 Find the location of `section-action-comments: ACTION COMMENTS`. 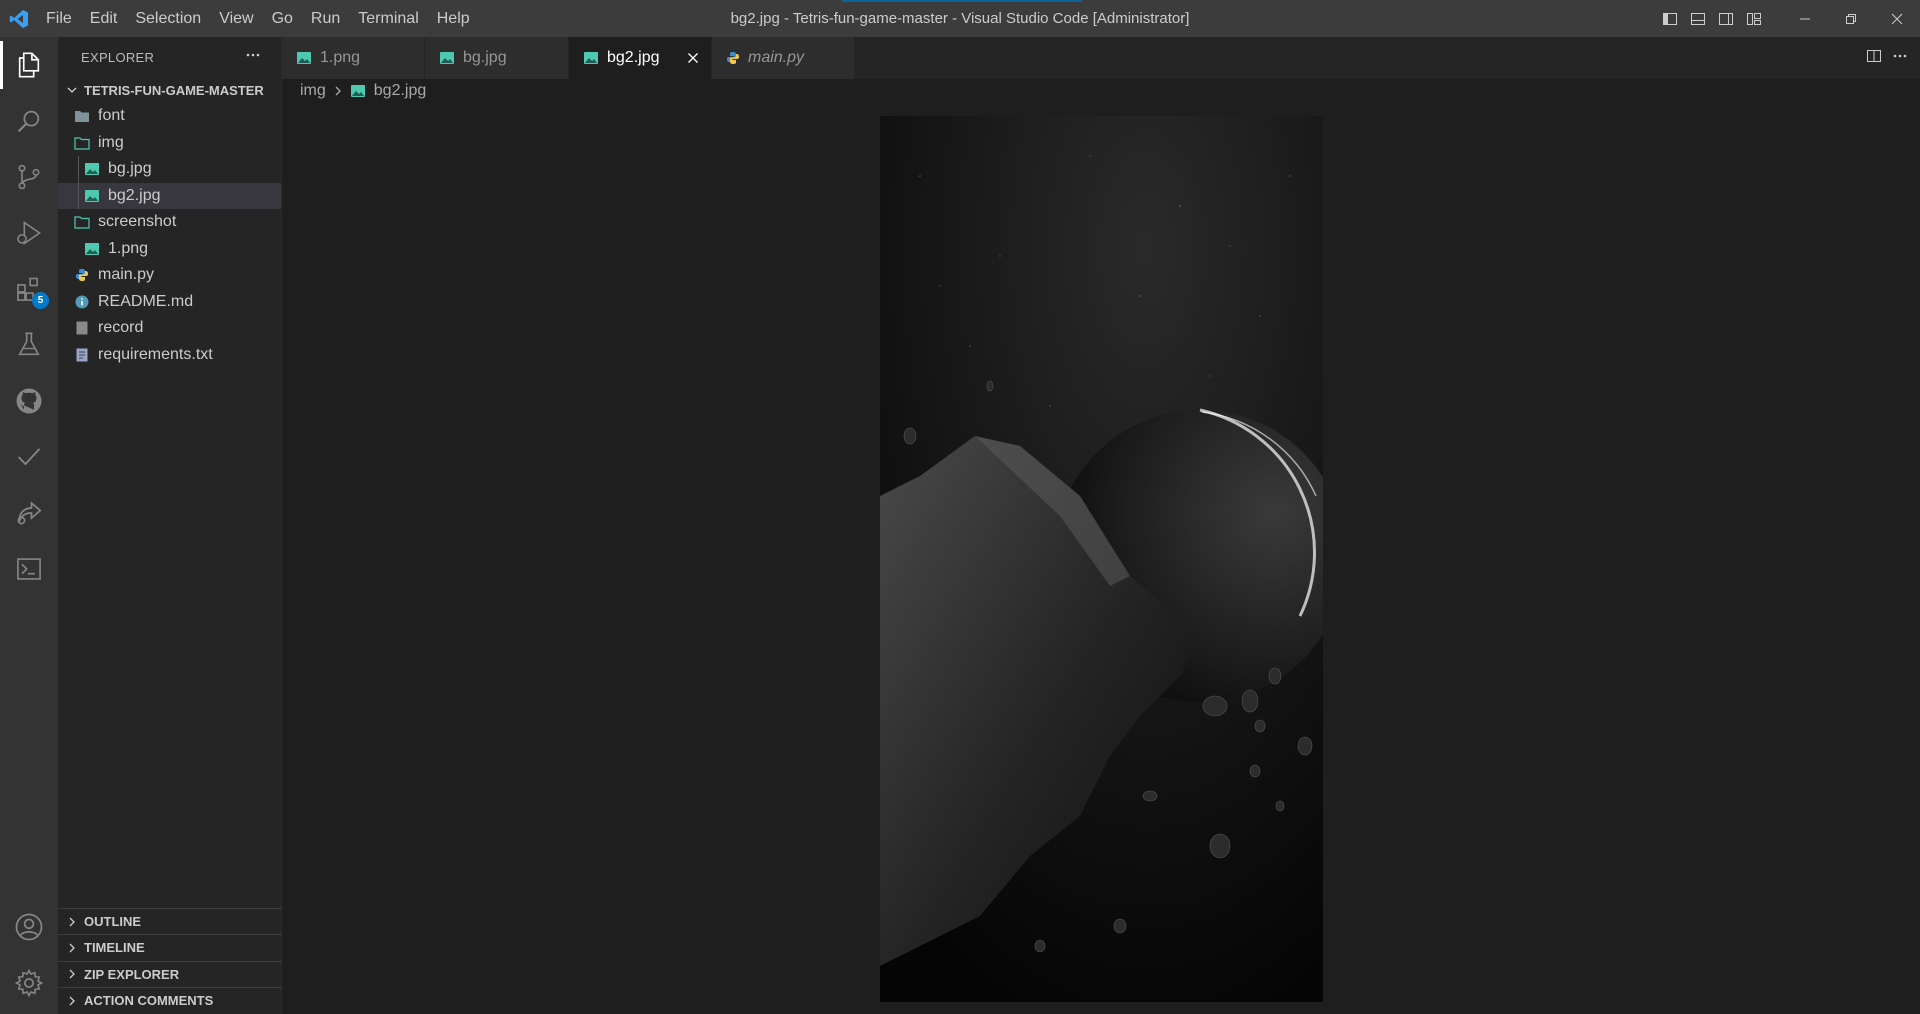

section-action-comments: ACTION COMMENTS is located at coordinates (170, 1000).